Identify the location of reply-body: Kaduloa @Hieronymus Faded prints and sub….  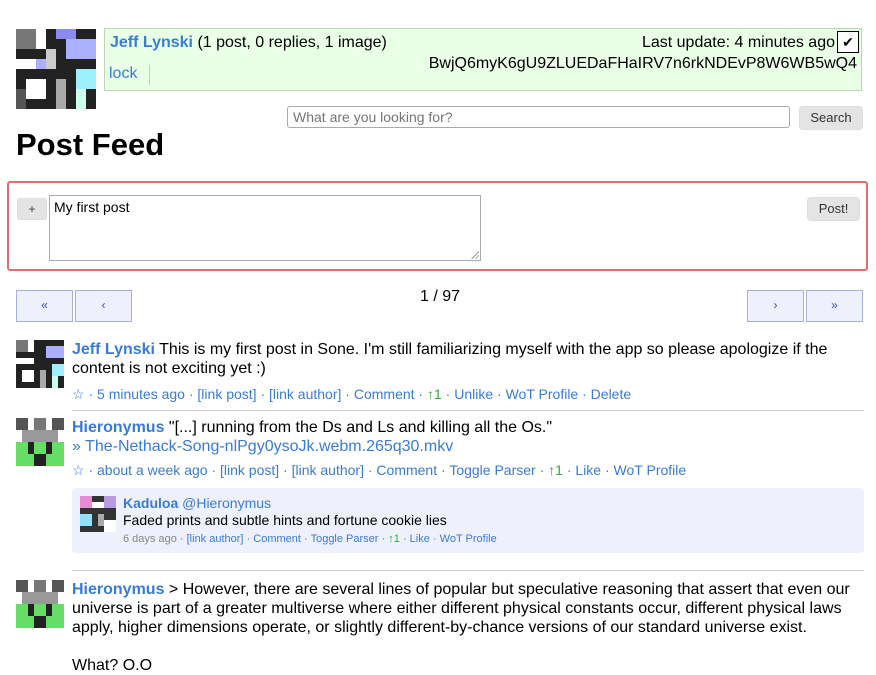
(310, 521).